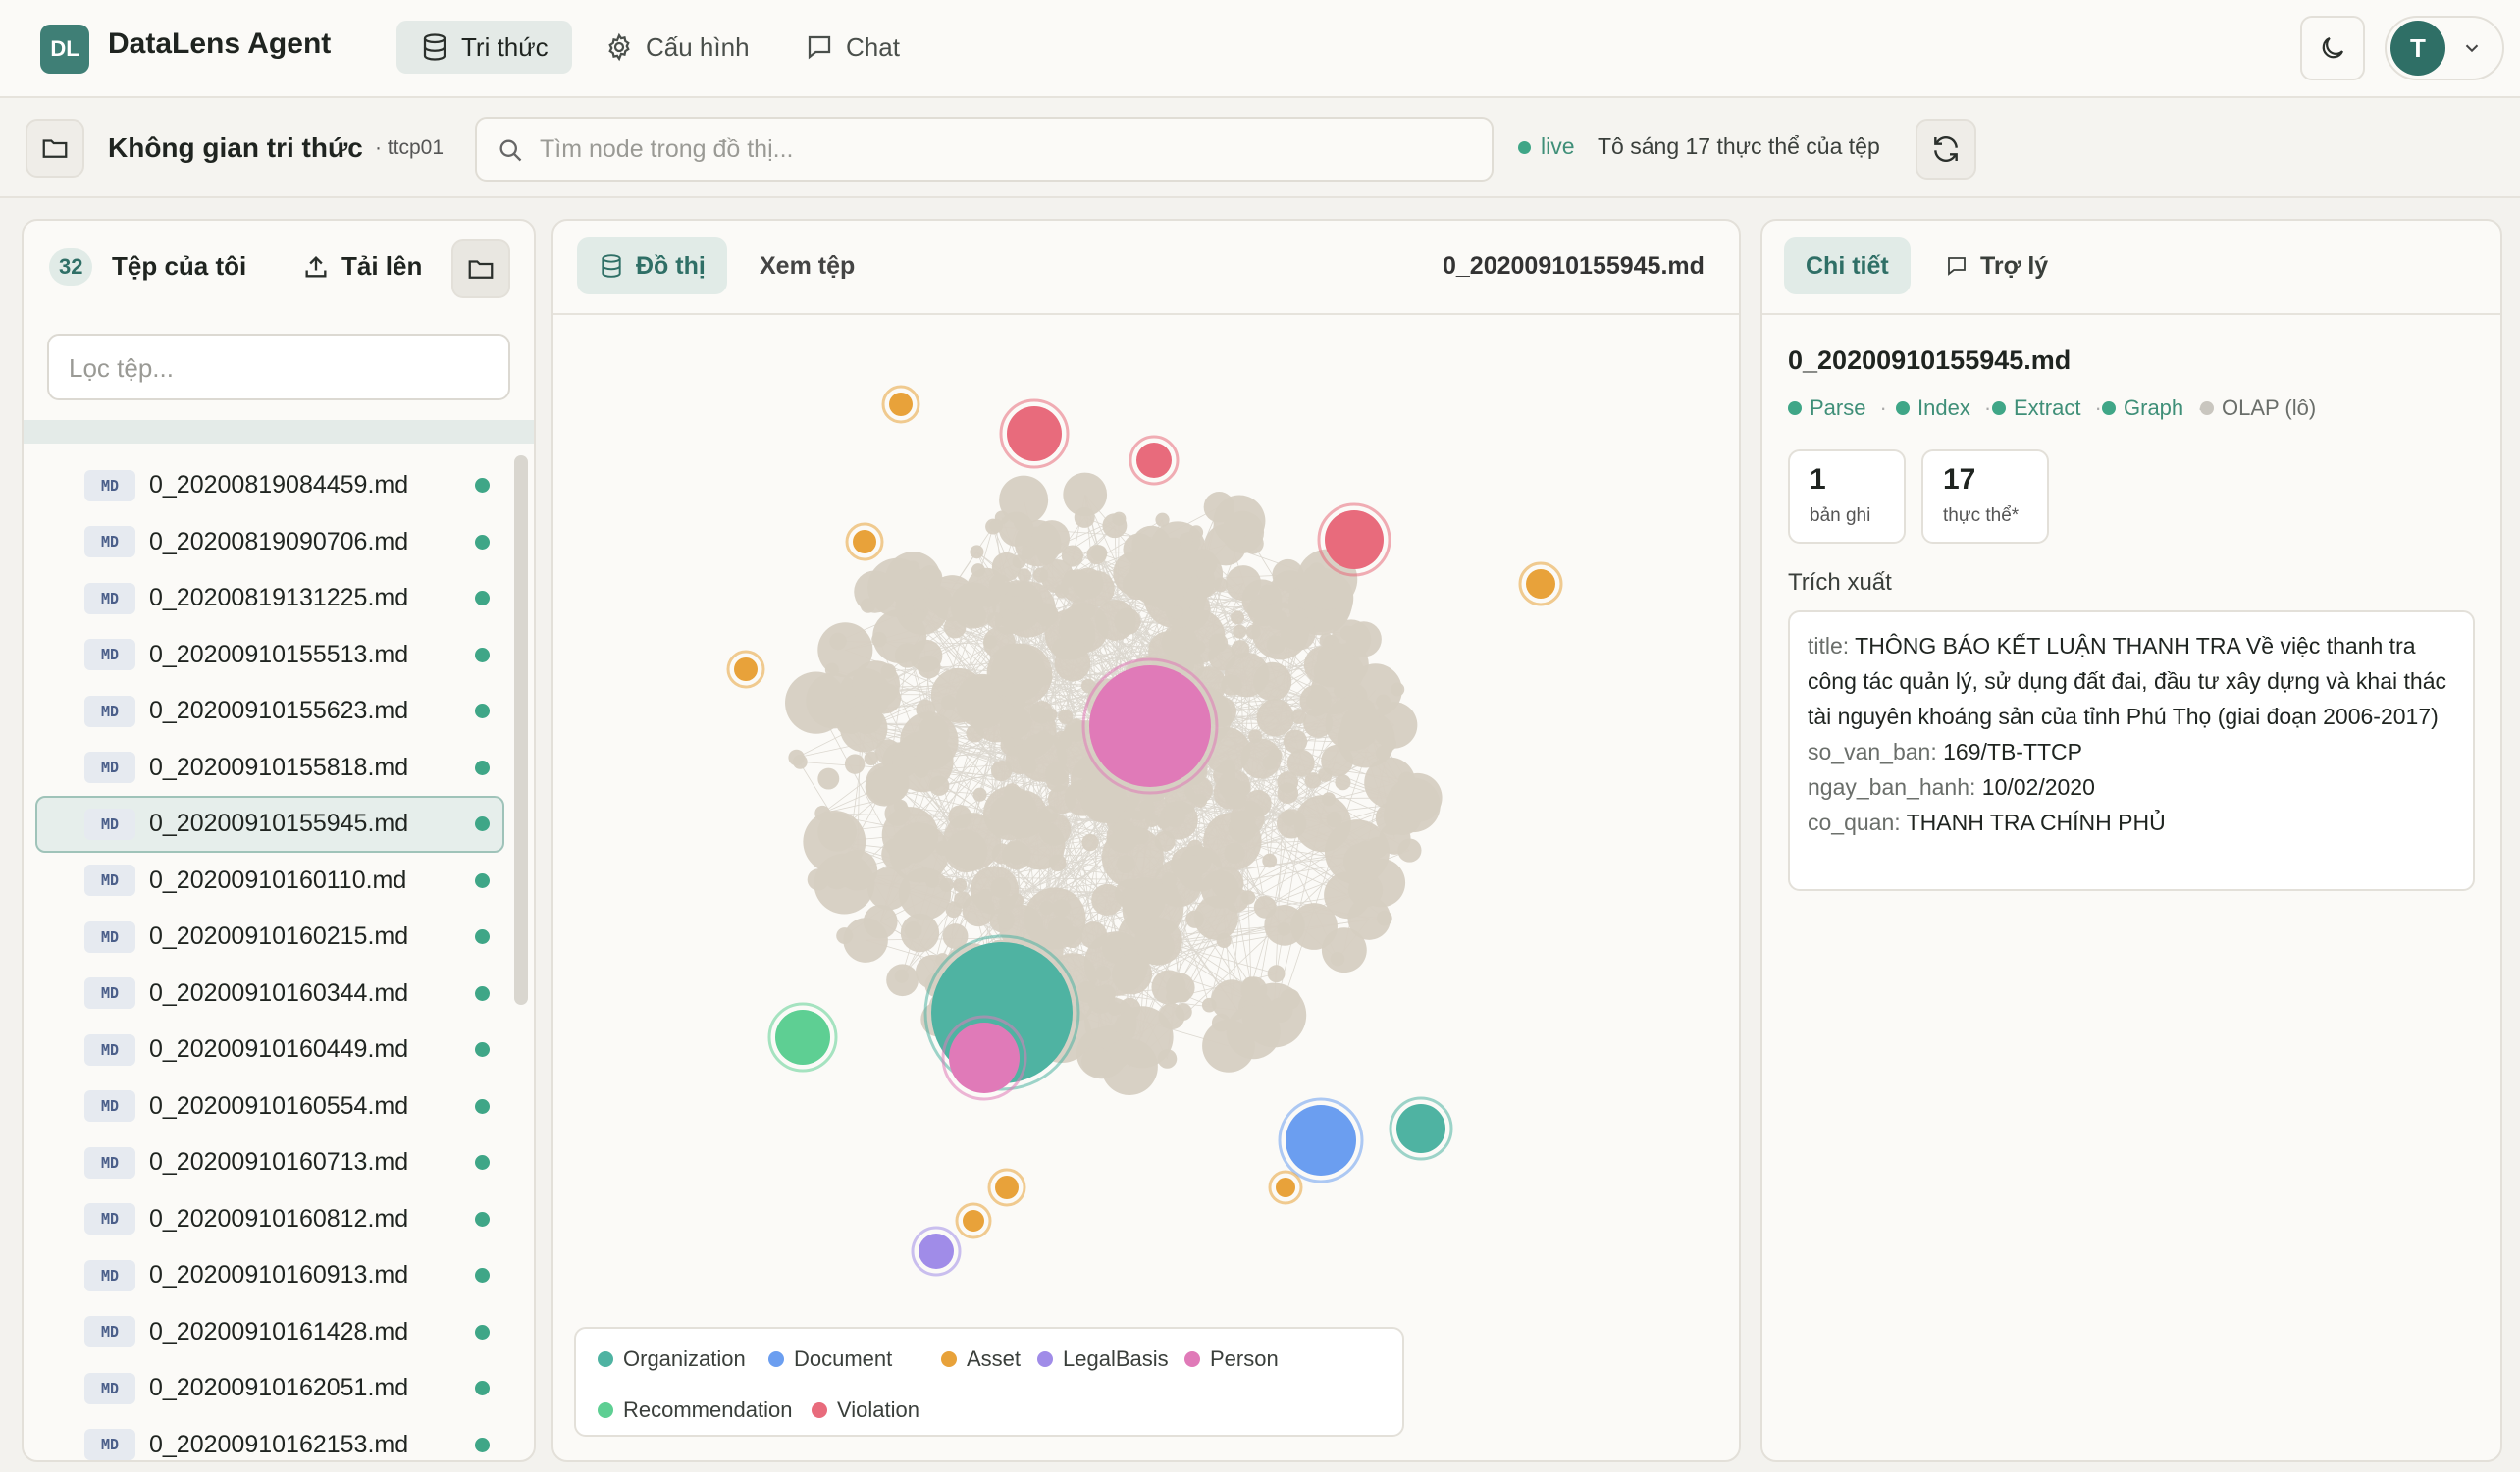 The width and height of the screenshot is (2520, 1472). What do you see at coordinates (2332, 48) in the screenshot?
I see `theme-toggle-button` at bounding box center [2332, 48].